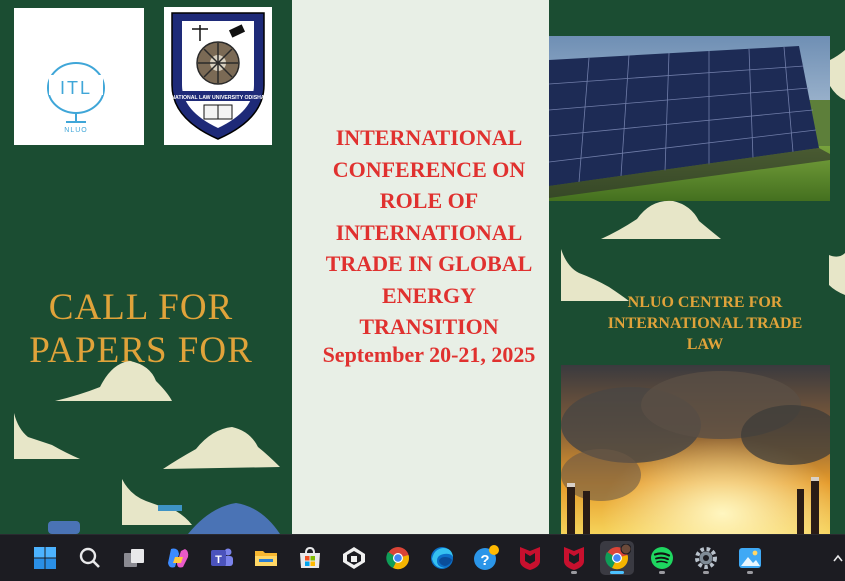 The width and height of the screenshot is (845, 581). Describe the element at coordinates (429, 200) in the screenshot. I see `title-line: ROLE OF` at that location.